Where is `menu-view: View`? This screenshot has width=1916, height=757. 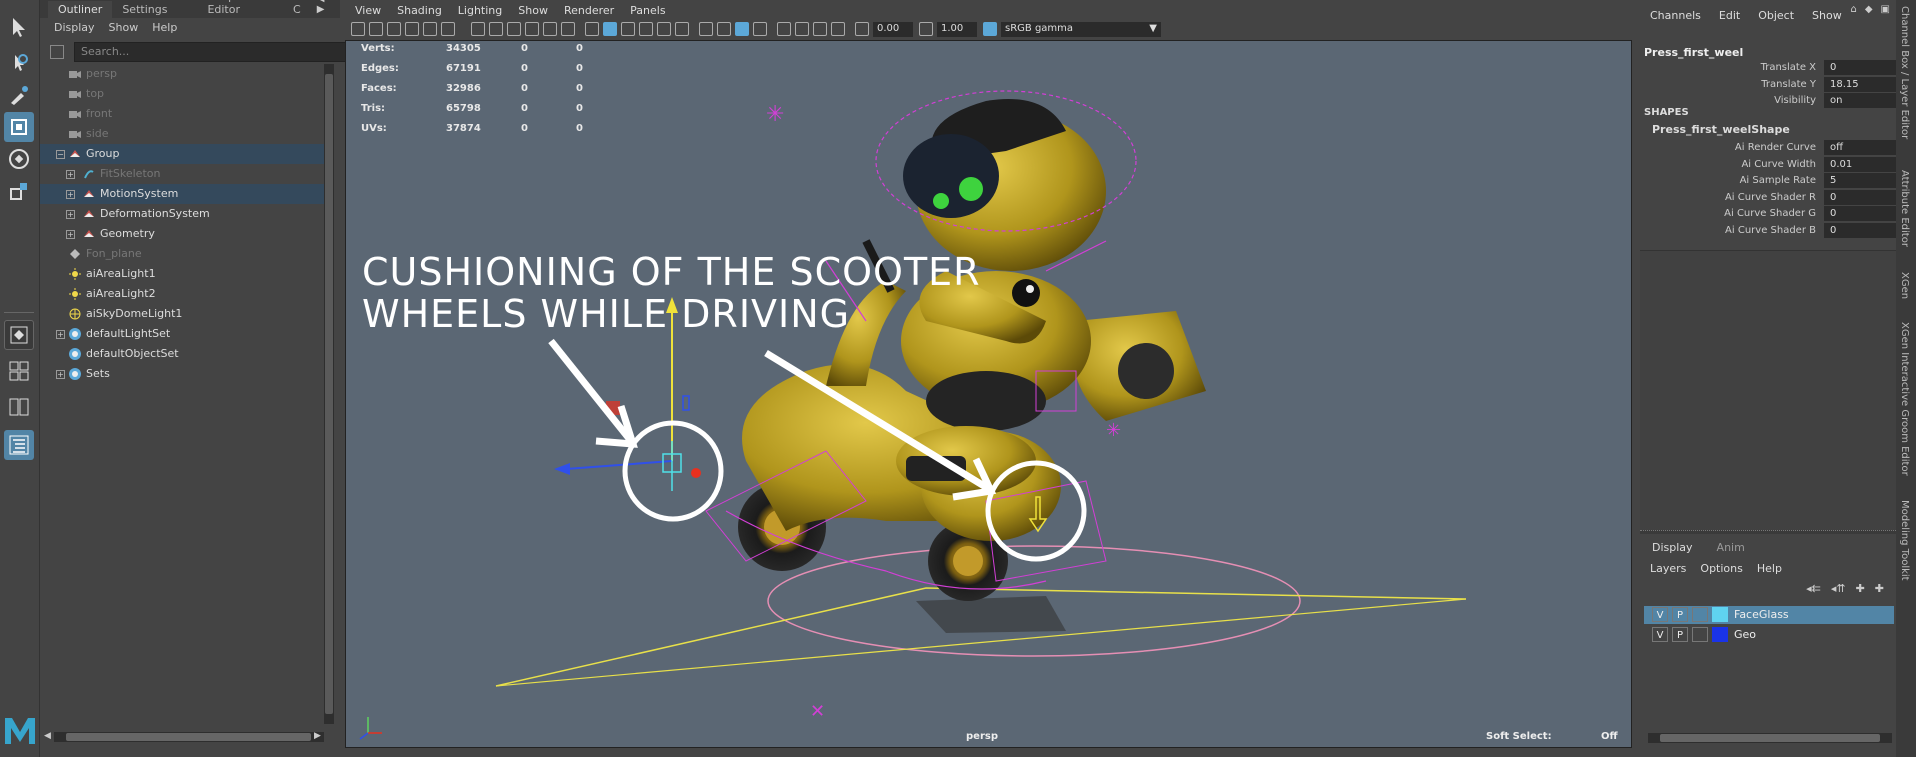 menu-view: View is located at coordinates (368, 10).